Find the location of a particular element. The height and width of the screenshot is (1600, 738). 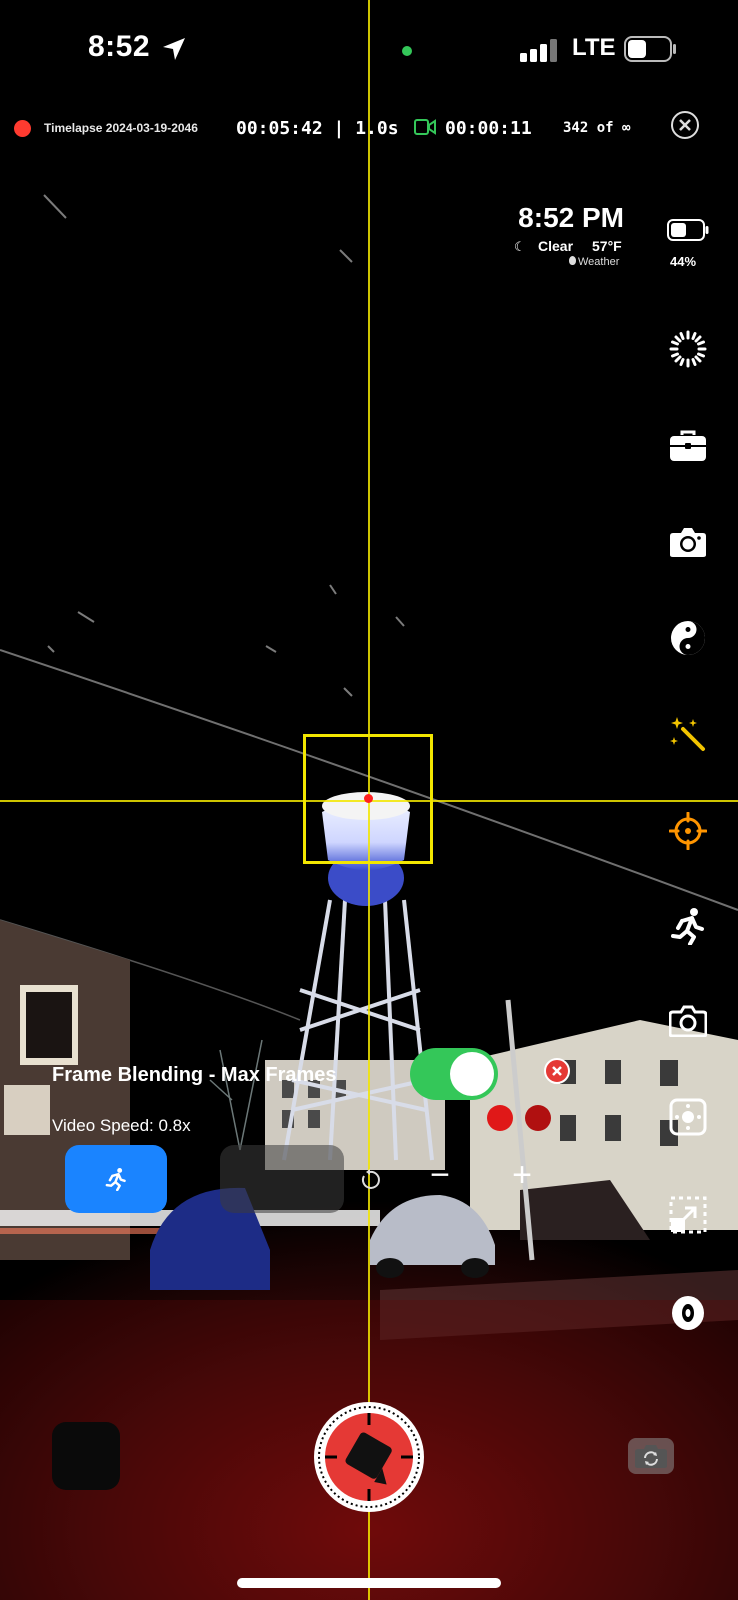

video-camera-icon is located at coordinates (425, 129).